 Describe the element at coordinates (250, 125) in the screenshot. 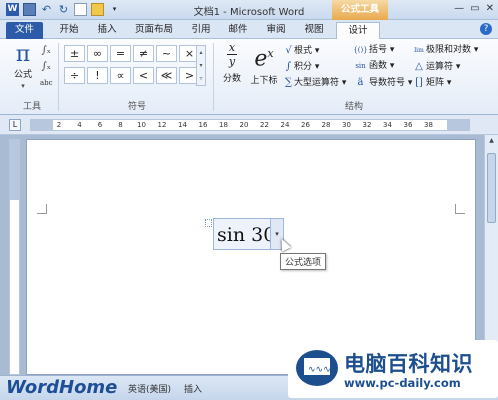

I see `horizontal-ruler: 2 4 6 8 10 12 14 16 18 20 22 24 26 28 30 32 34 36 38` at that location.